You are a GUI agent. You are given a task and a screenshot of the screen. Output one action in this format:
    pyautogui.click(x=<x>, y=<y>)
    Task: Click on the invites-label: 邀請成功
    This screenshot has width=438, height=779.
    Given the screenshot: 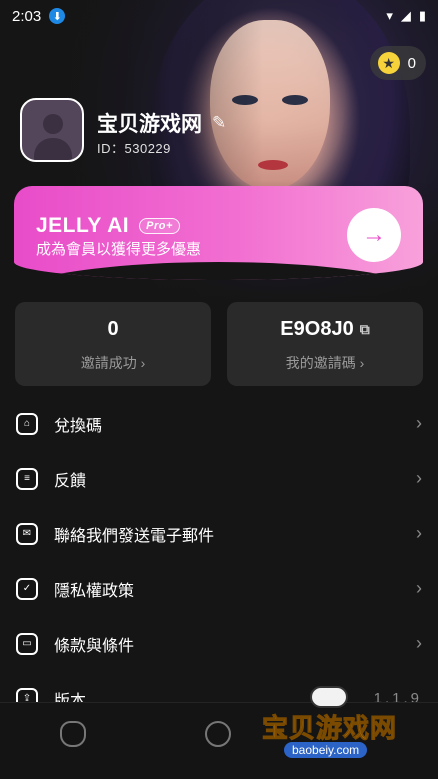 What is the action you would take?
    pyautogui.click(x=108, y=363)
    